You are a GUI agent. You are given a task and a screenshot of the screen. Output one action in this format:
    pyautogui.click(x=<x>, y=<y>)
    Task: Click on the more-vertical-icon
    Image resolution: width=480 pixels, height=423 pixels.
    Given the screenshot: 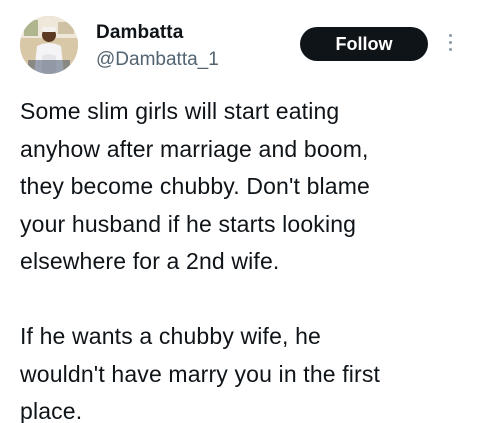 What is the action you would take?
    pyautogui.click(x=450, y=46)
    